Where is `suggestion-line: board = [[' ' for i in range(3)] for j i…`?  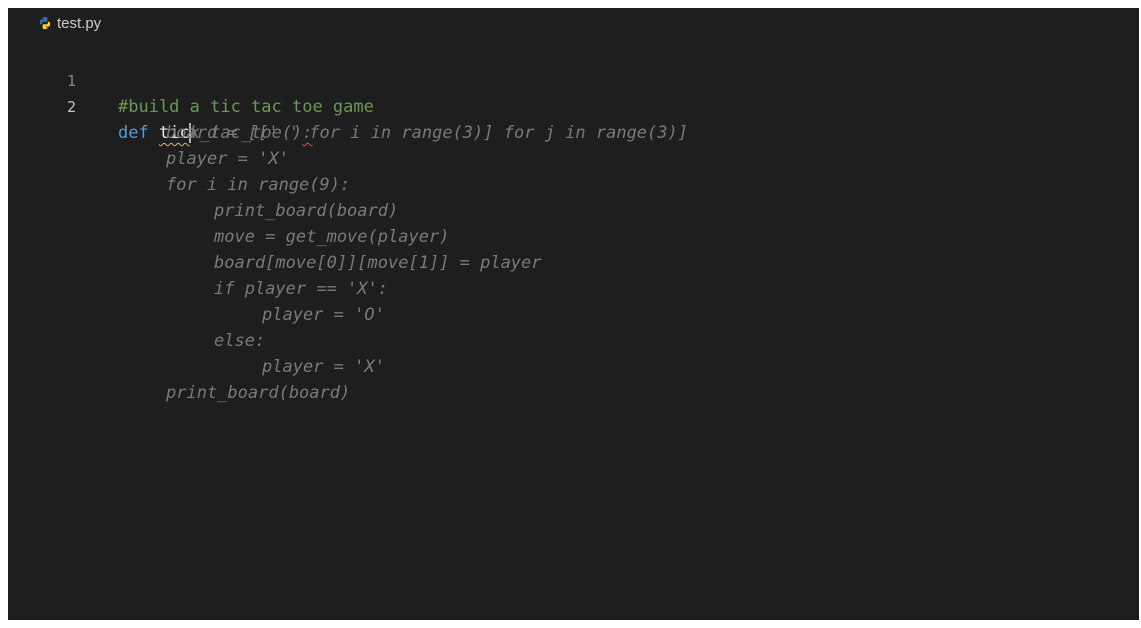
suggestion-line: board = [[' ' for i in range(3)] for j i… is located at coordinates (573, 118).